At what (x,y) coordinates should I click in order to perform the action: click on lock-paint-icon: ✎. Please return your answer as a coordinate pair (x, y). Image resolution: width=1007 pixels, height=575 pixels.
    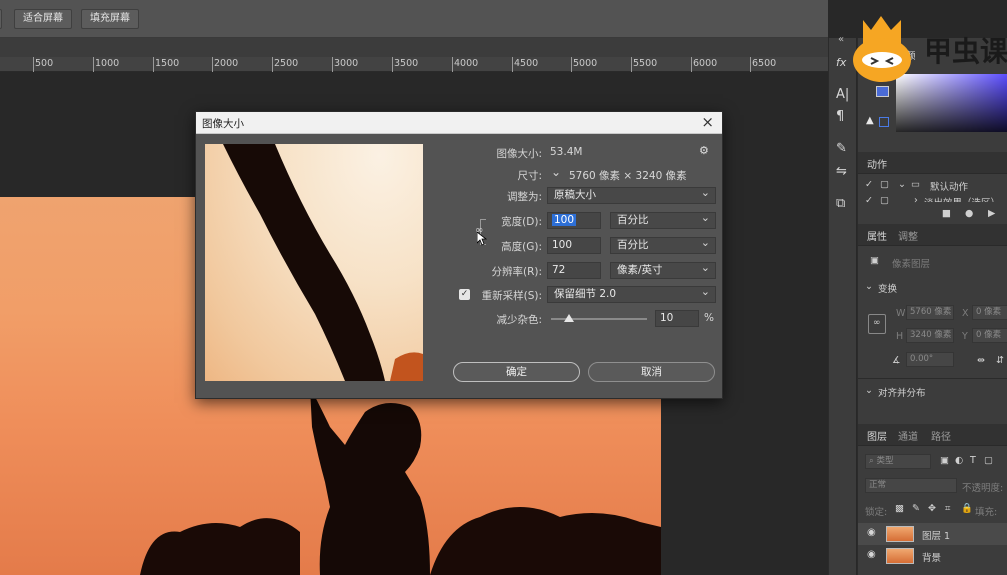
    Looking at the image, I should click on (916, 508).